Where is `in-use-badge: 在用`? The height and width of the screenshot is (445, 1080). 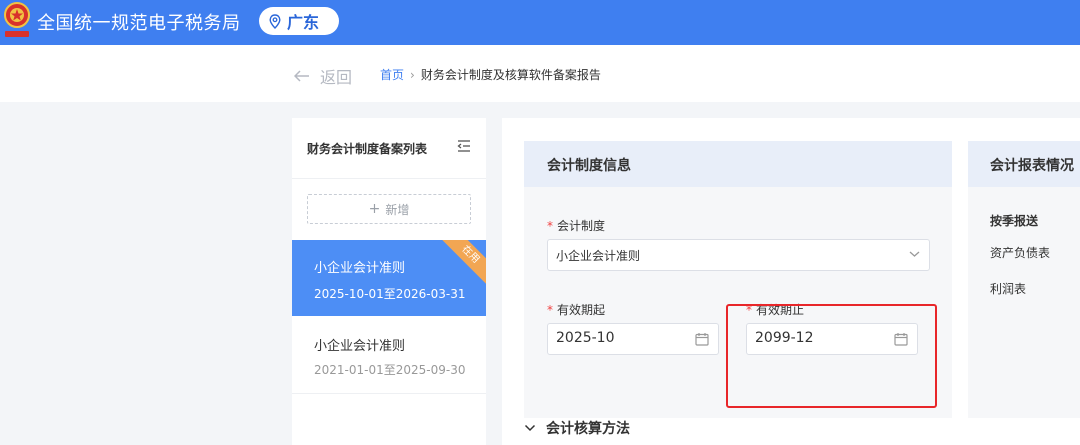
in-use-badge: 在用 is located at coordinates (462, 263).